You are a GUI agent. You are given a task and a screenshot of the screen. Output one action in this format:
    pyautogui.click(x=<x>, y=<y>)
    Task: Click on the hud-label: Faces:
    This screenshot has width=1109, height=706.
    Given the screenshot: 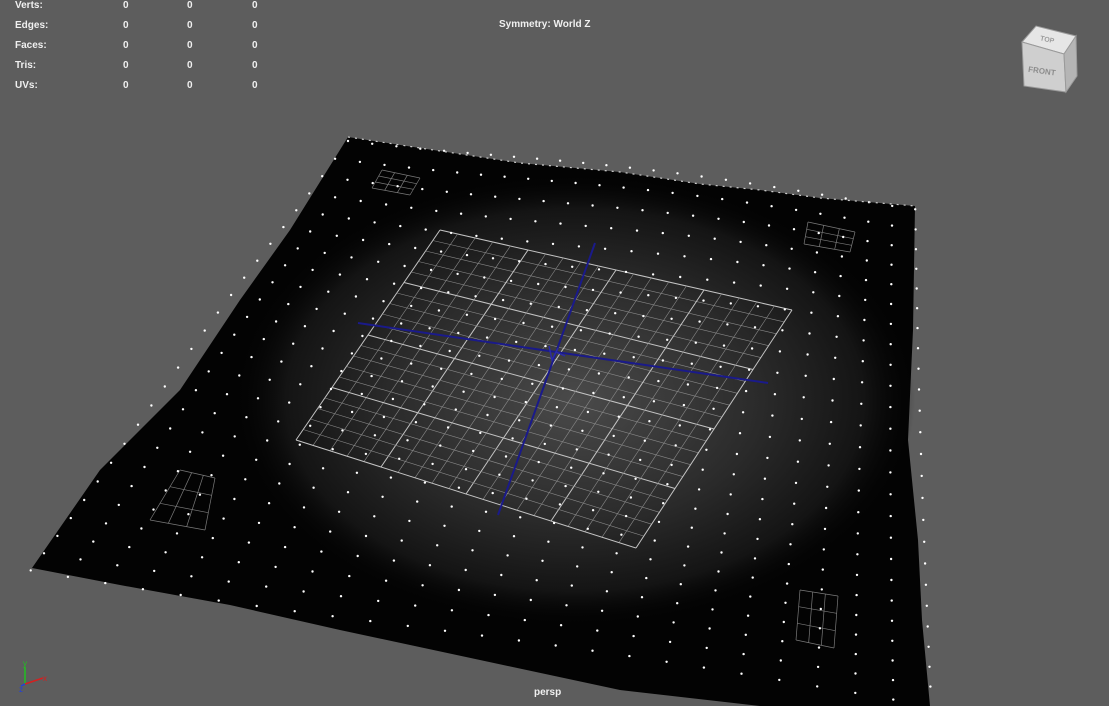 What is the action you would take?
    pyautogui.click(x=31, y=45)
    